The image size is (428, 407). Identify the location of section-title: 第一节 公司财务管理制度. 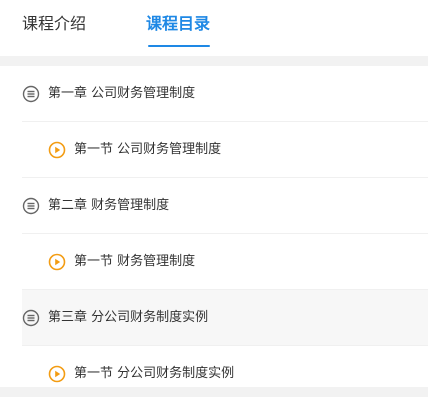
(148, 149).